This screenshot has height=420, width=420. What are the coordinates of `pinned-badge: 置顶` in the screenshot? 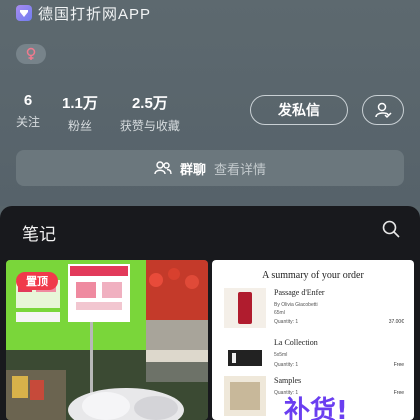 It's located at (37, 281).